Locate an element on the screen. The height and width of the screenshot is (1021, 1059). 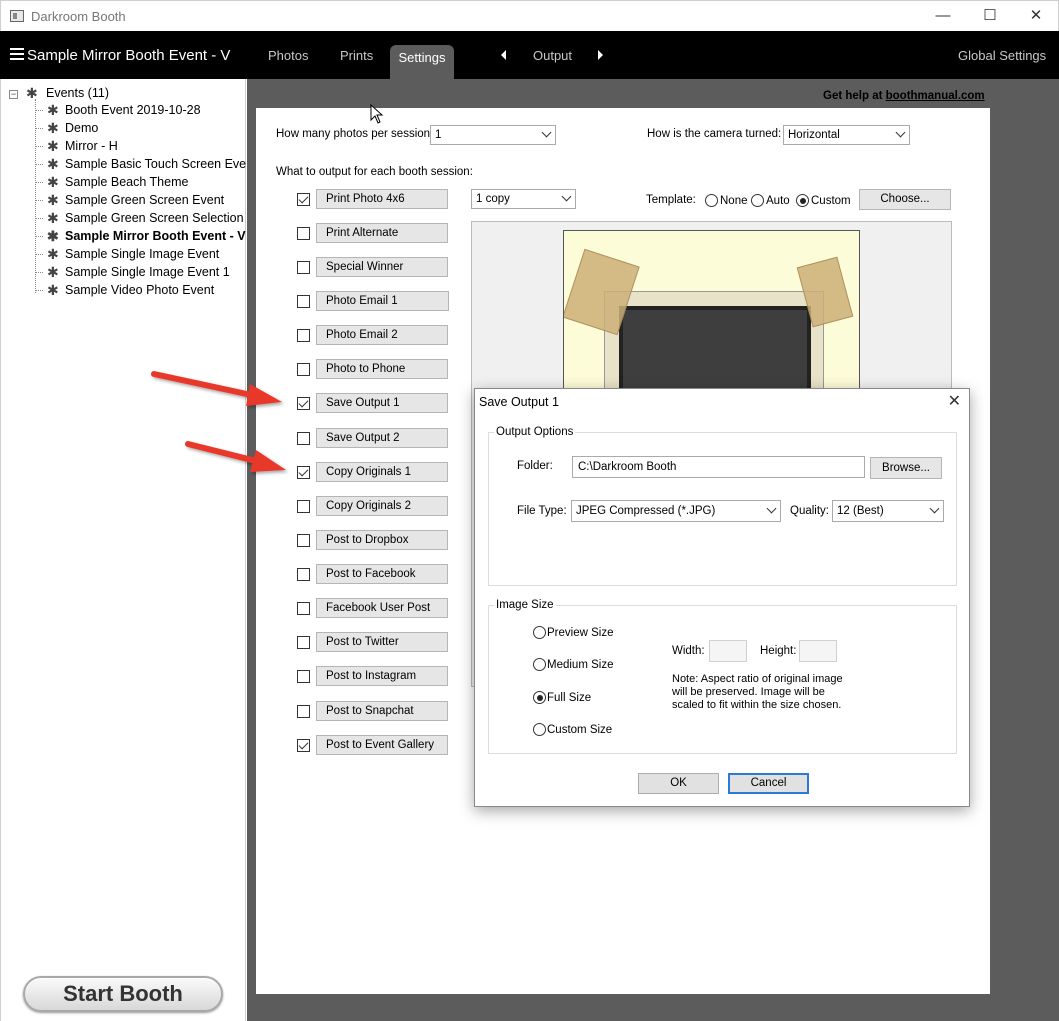
output-settings-button: Post to Dropbox is located at coordinates (382, 540).